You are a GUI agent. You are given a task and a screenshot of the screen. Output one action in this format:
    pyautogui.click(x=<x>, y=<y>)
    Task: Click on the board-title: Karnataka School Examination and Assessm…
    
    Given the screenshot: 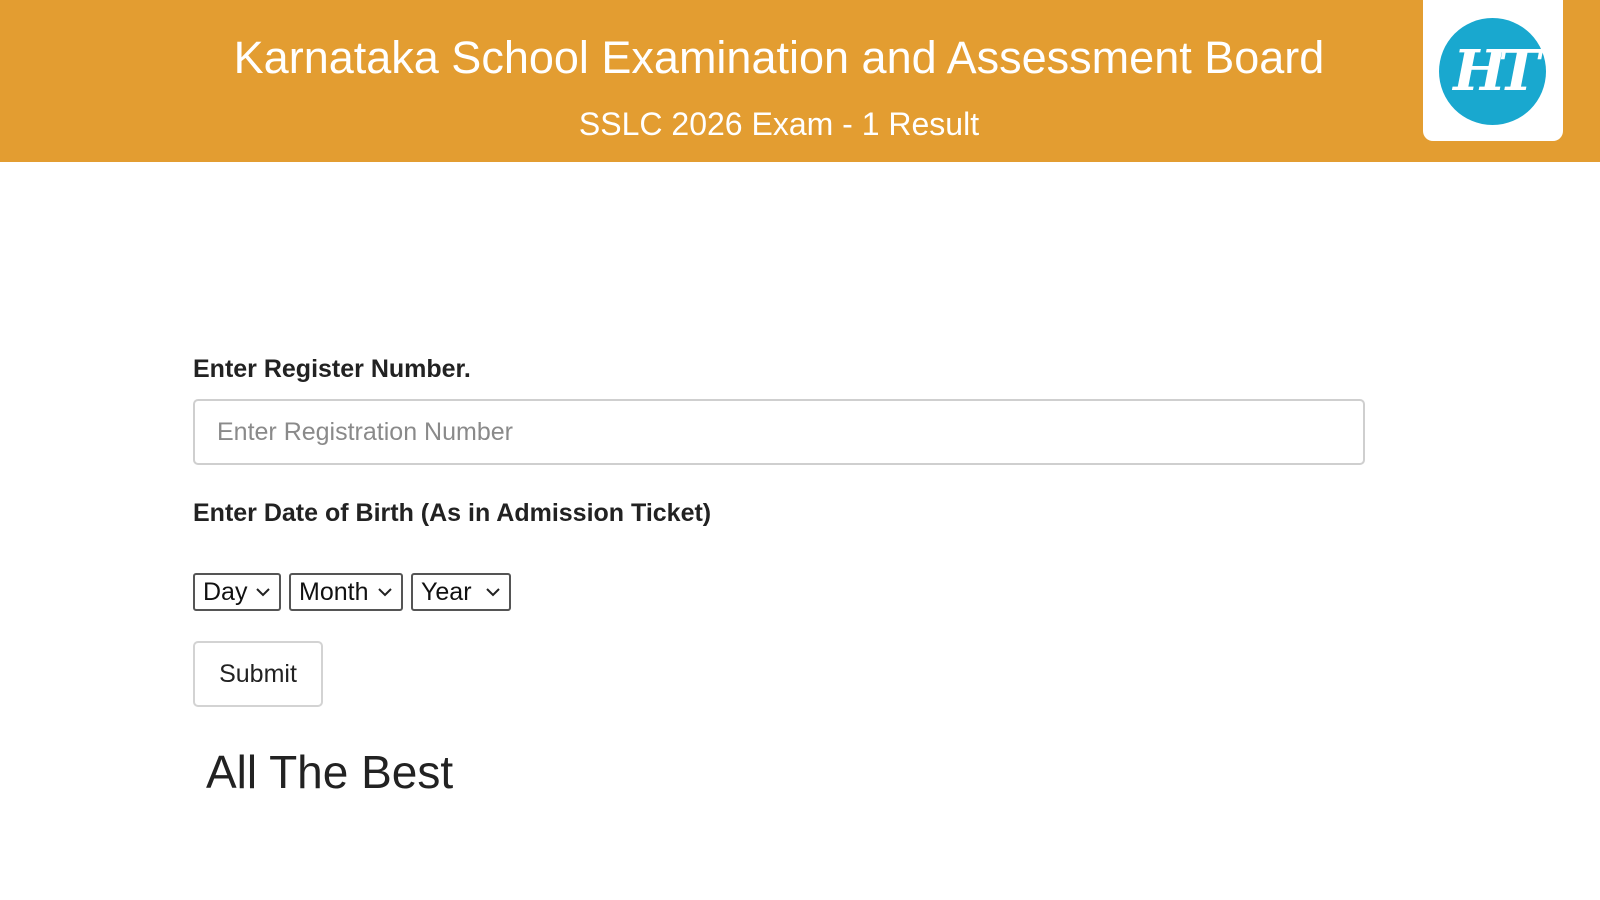 What is the action you would take?
    pyautogui.click(x=779, y=57)
    